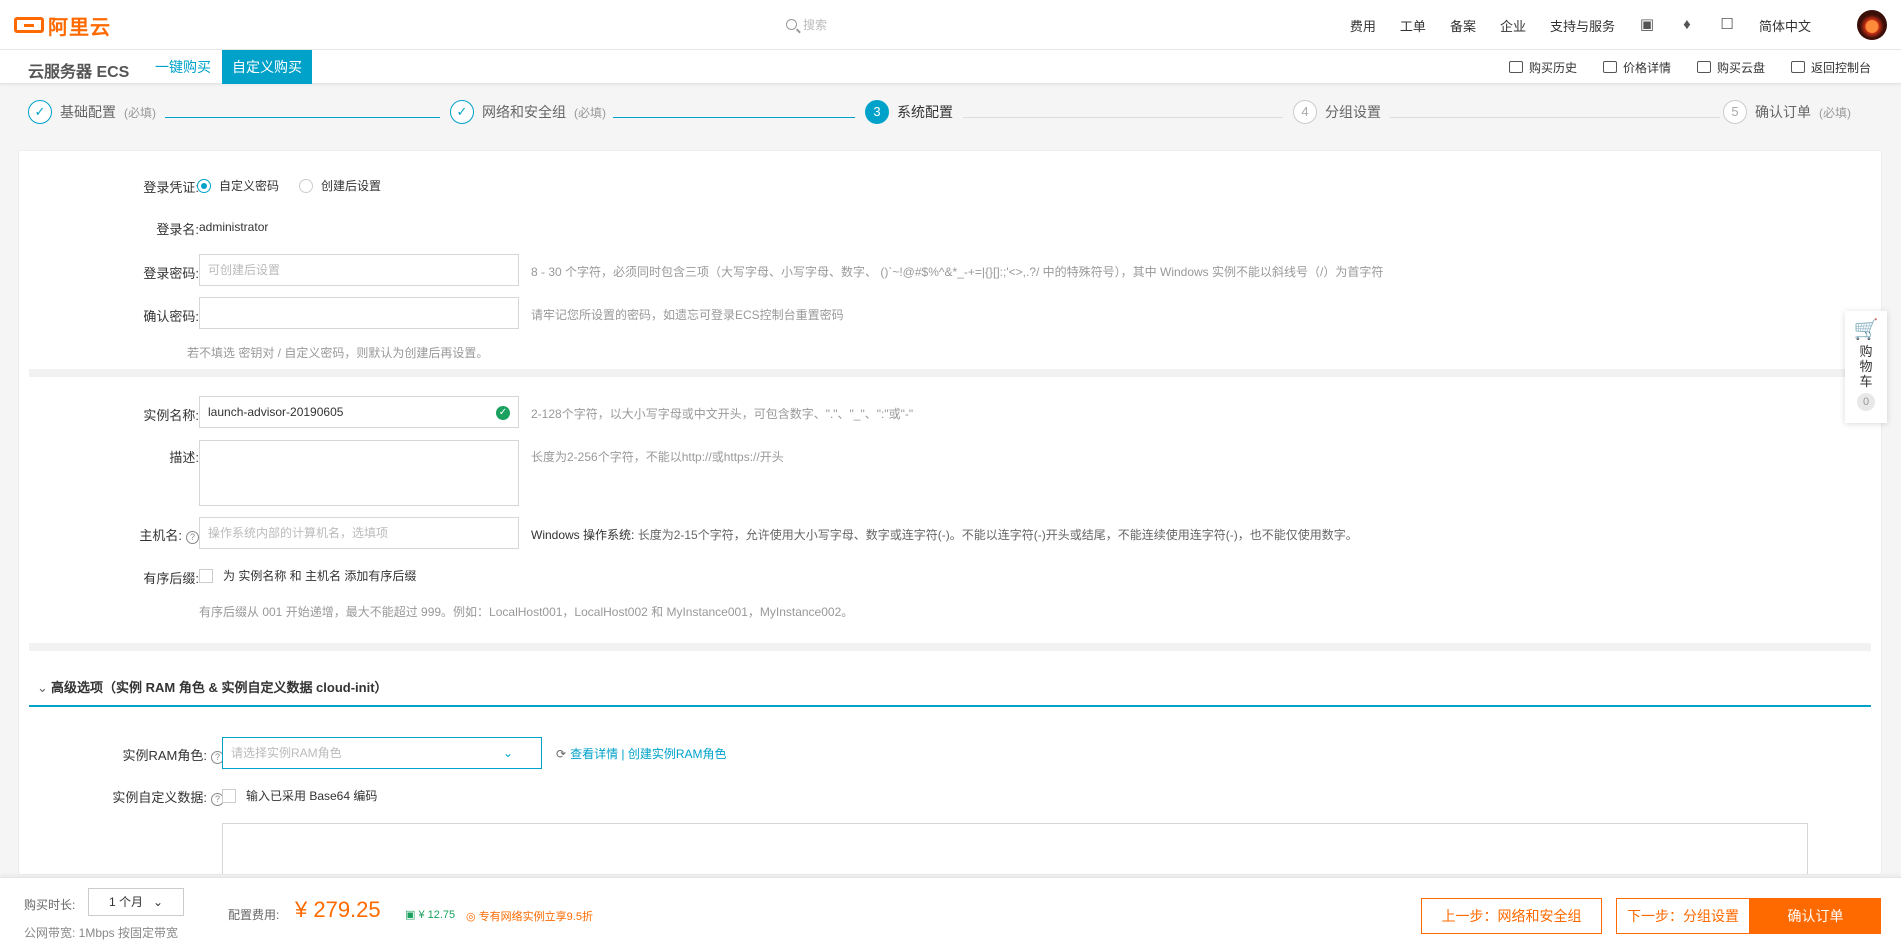 The width and height of the screenshot is (1901, 947). I want to click on advanced-options-title: 高级选项（实例 RAM 角色 & 实例自定义数据 cloud-init）, so click(219, 687).